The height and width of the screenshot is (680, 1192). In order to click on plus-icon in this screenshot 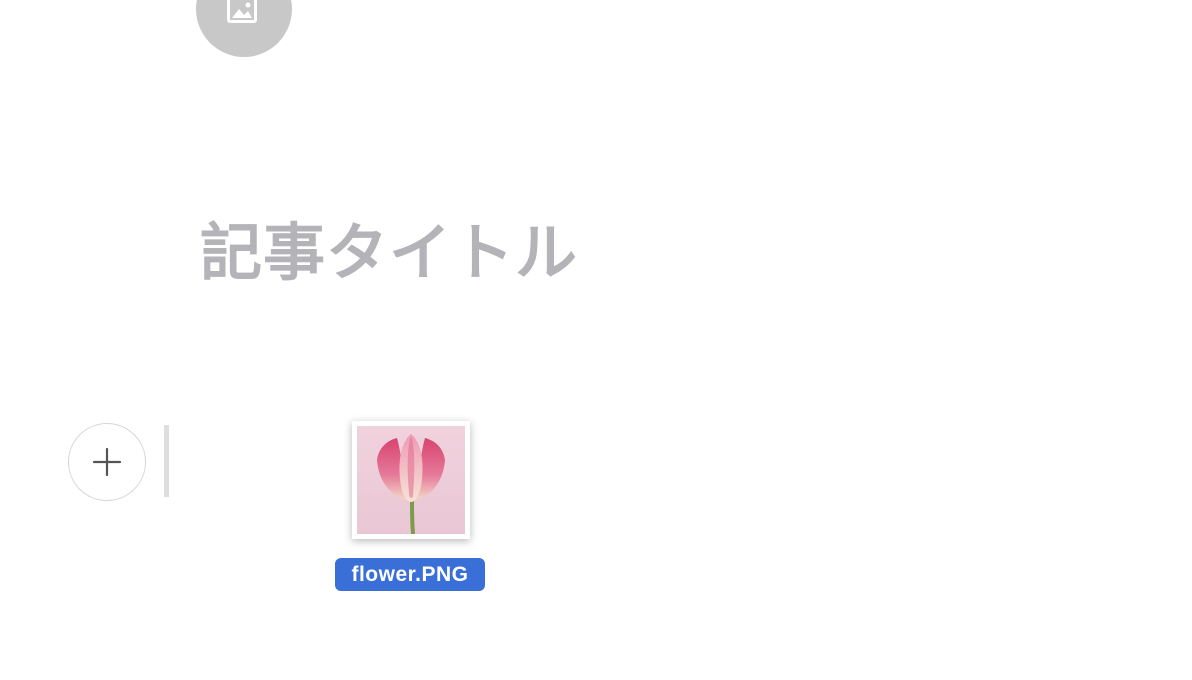, I will do `click(107, 462)`.